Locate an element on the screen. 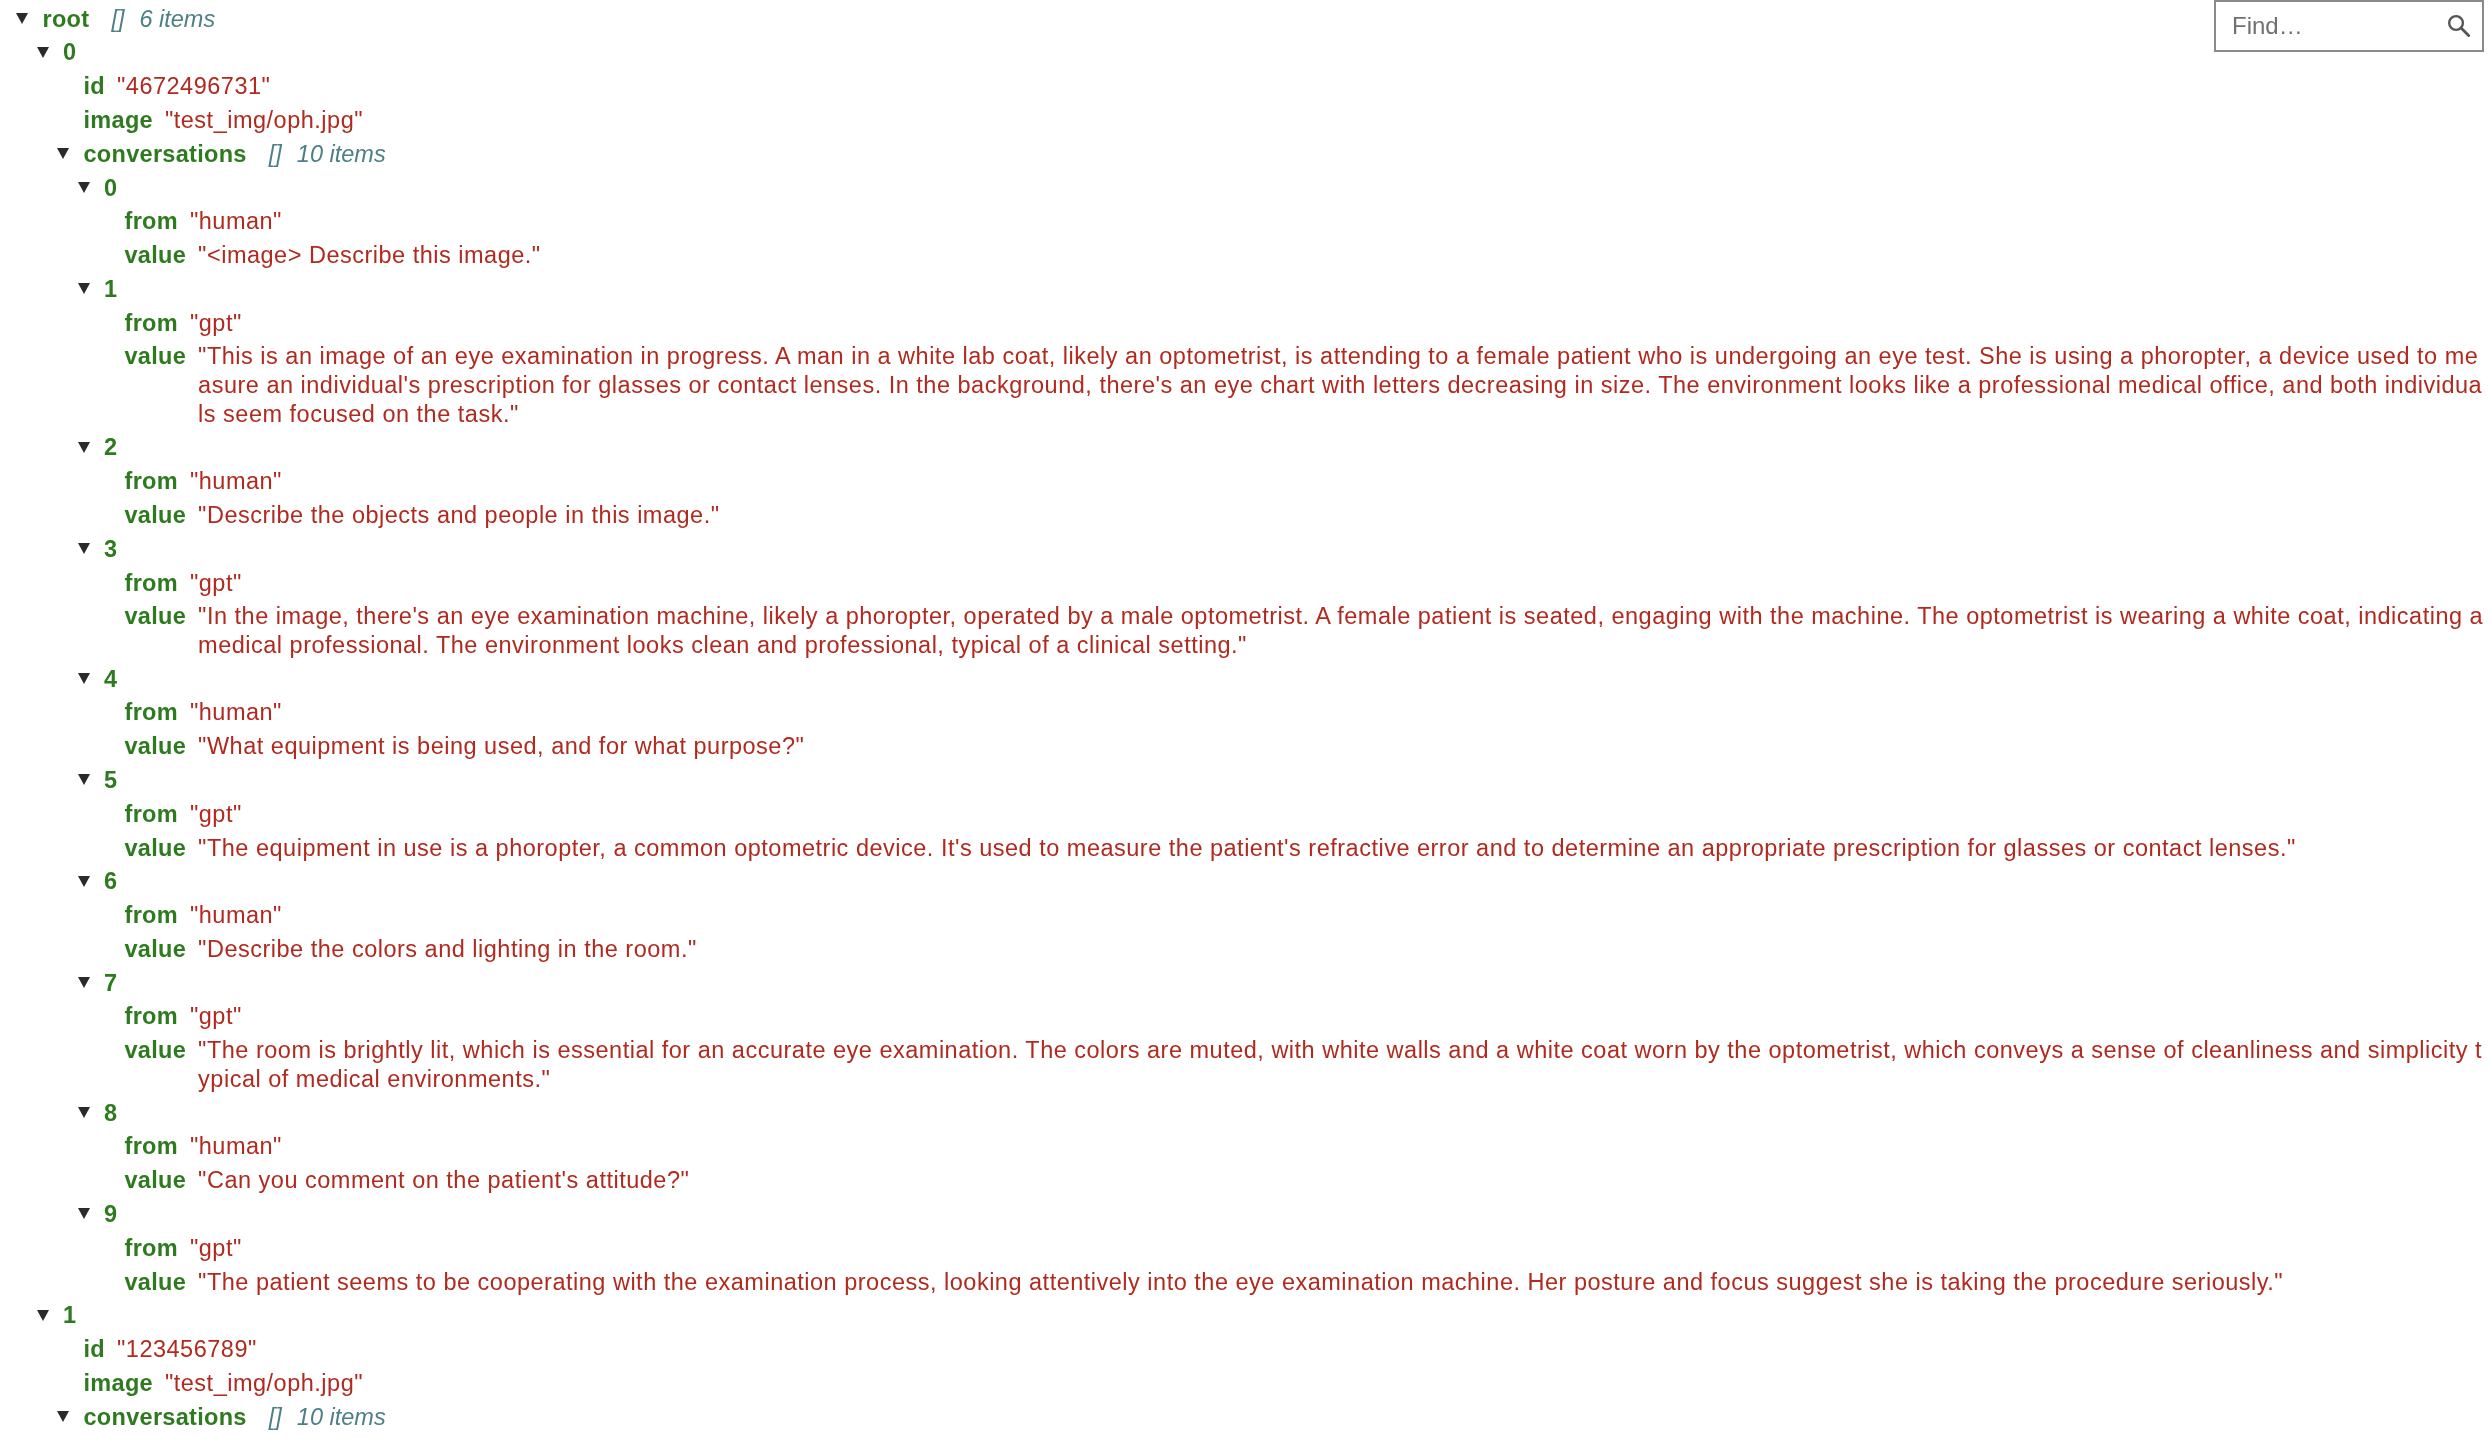  string-value: "The patient seems to be cooperating with the examination process, looking attentively into the eye examination machine. Her posture and focus suggest she is taking the procedure seriously." is located at coordinates (1241, 1282).